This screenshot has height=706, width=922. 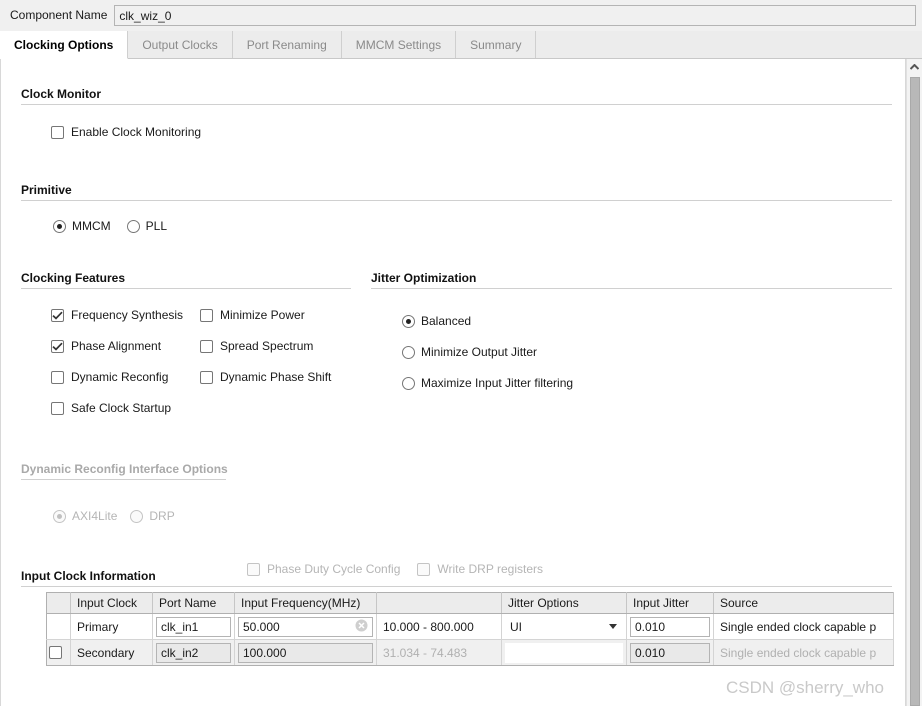 I want to click on col-frequency-range, so click(x=439, y=603).